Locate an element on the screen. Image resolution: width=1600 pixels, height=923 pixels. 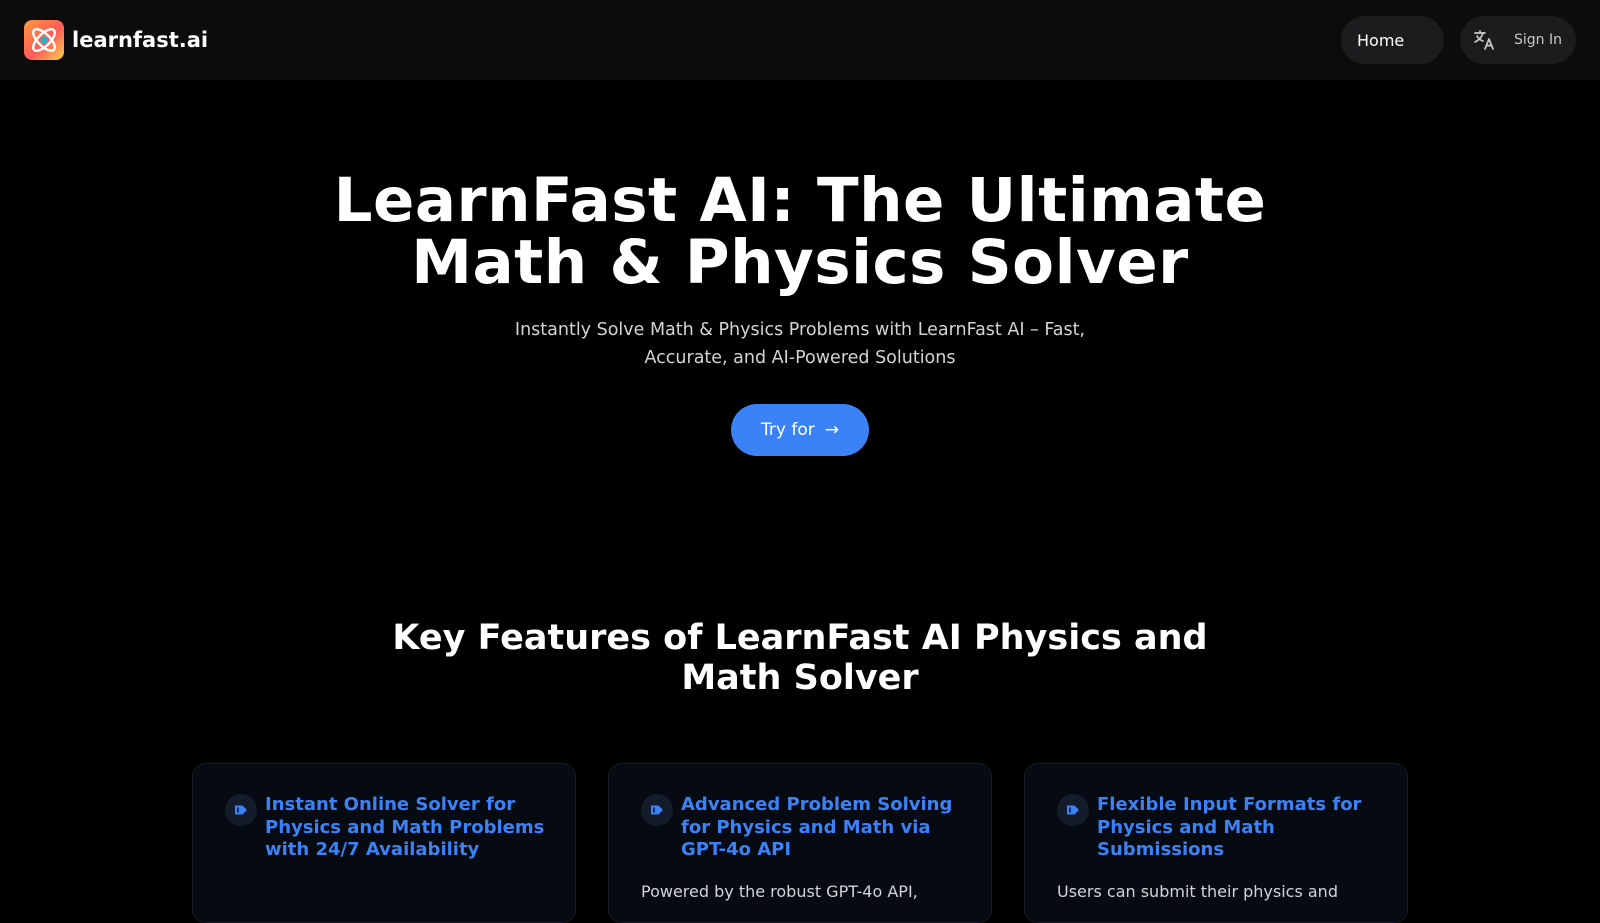
try-for-label: Try for is located at coordinates (788, 430).